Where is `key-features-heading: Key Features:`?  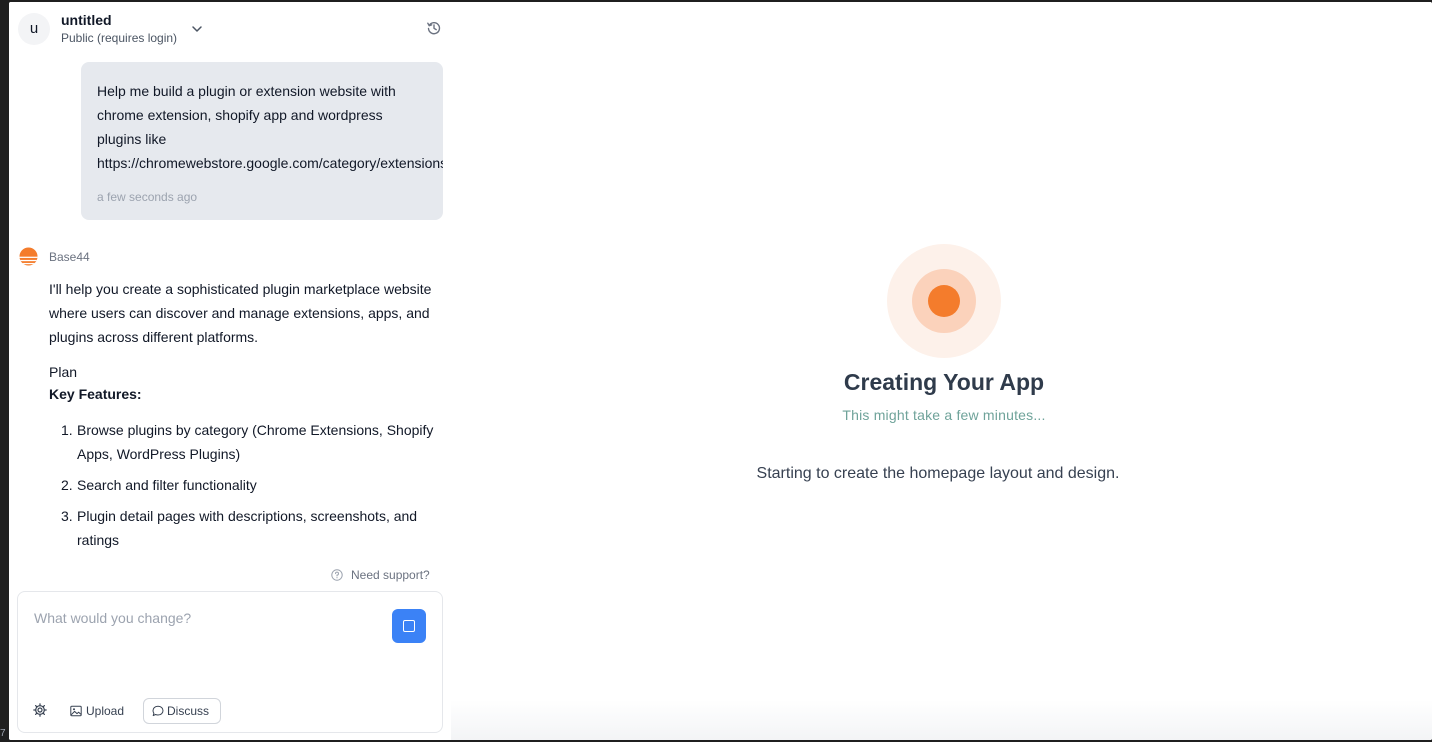
key-features-heading: Key Features: is located at coordinates (95, 394).